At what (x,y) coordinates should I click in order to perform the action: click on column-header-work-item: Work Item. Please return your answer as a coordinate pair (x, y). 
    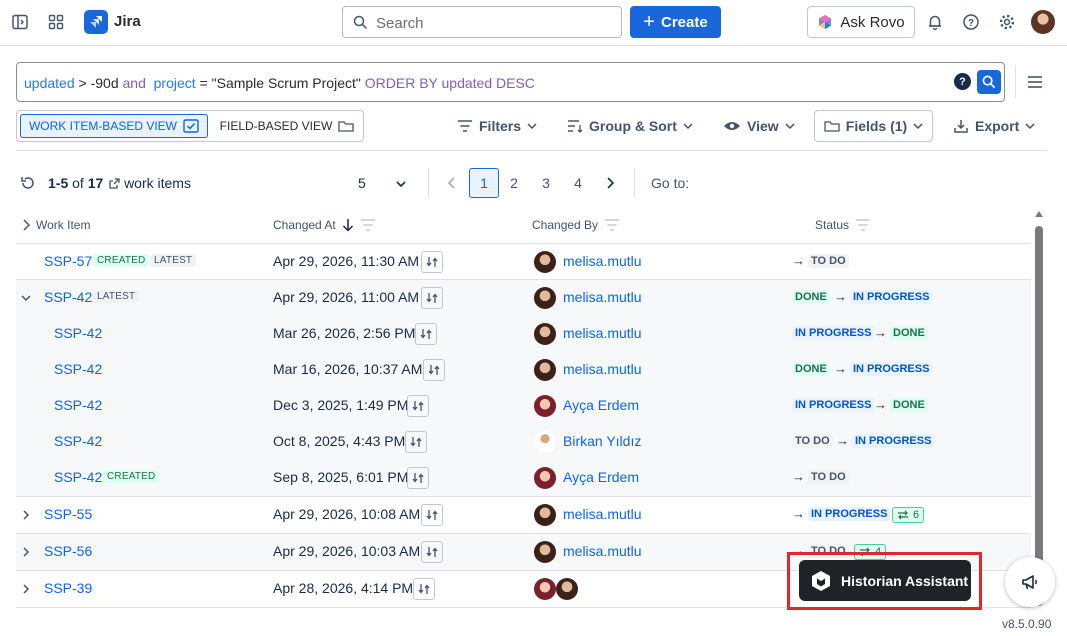
    Looking at the image, I should click on (56, 225).